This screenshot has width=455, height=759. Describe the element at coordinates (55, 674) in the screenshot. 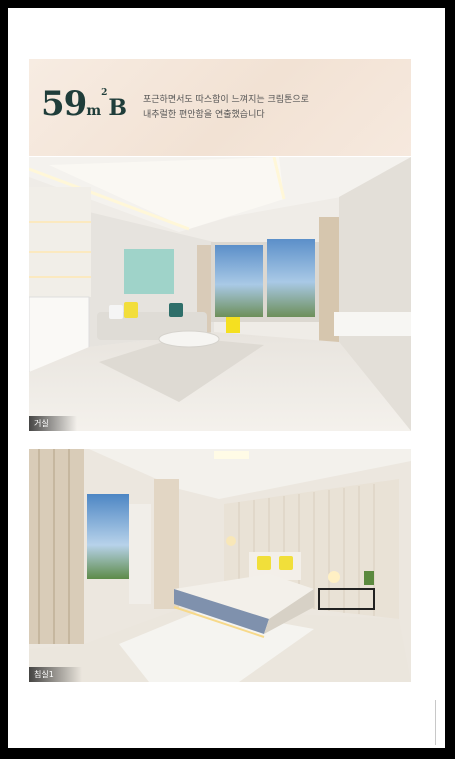

I see `photo-caption: 침실1` at that location.